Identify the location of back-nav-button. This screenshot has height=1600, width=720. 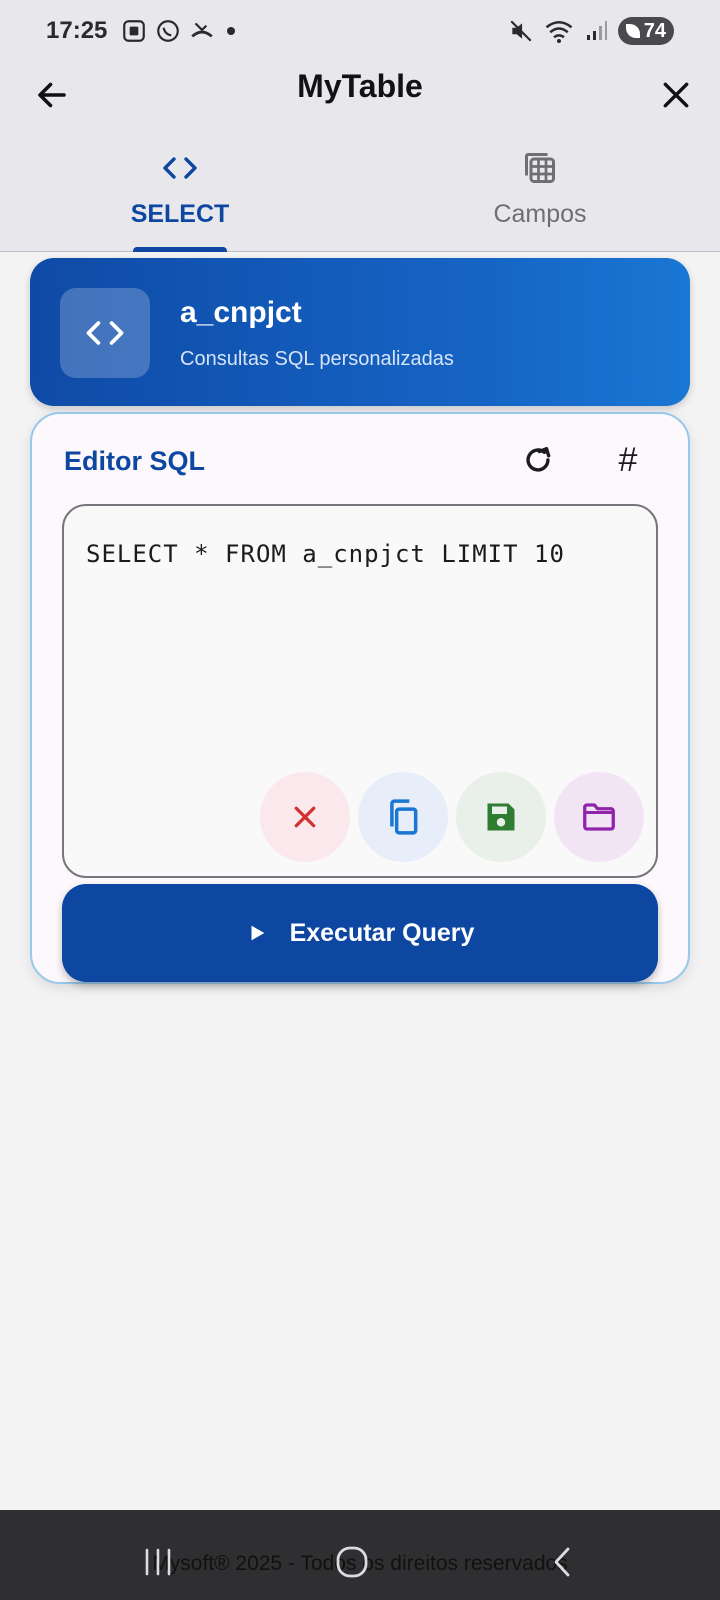
(562, 1562).